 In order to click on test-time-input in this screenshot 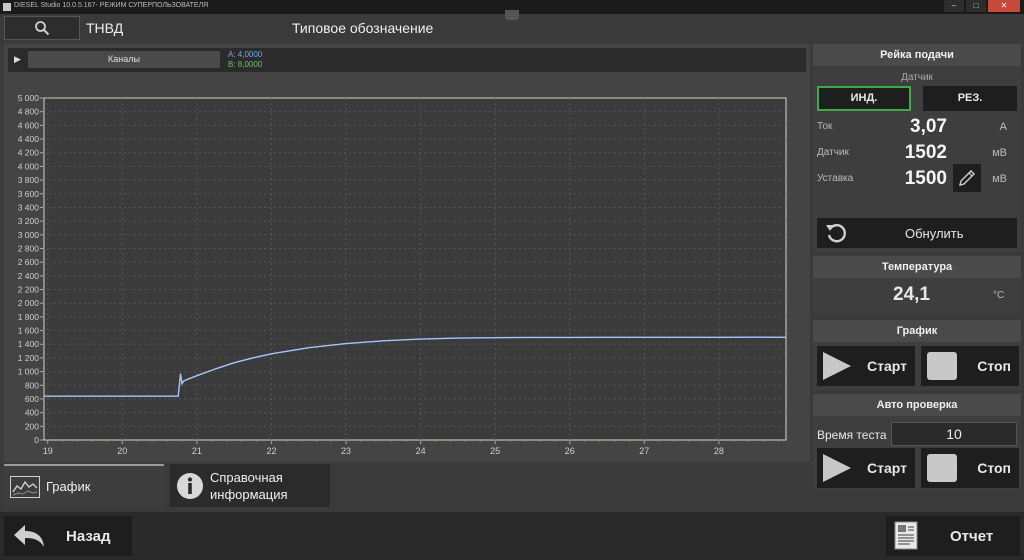, I will do `click(954, 434)`.